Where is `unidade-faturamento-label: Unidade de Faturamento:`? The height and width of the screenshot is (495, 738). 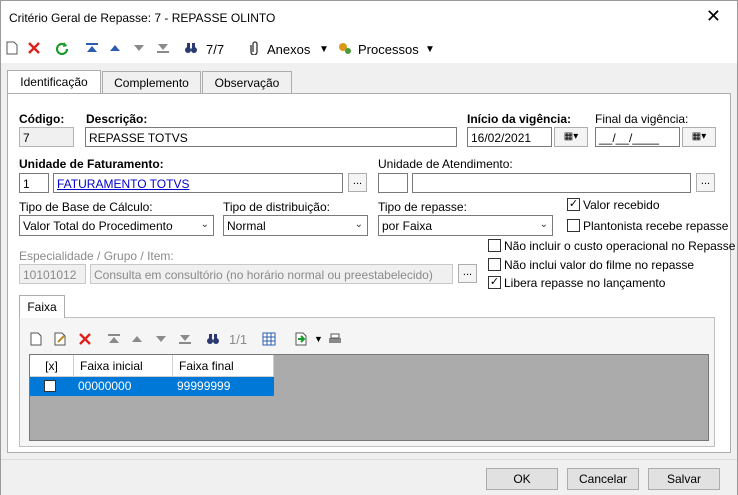
unidade-faturamento-label: Unidade de Faturamento: is located at coordinates (91, 164).